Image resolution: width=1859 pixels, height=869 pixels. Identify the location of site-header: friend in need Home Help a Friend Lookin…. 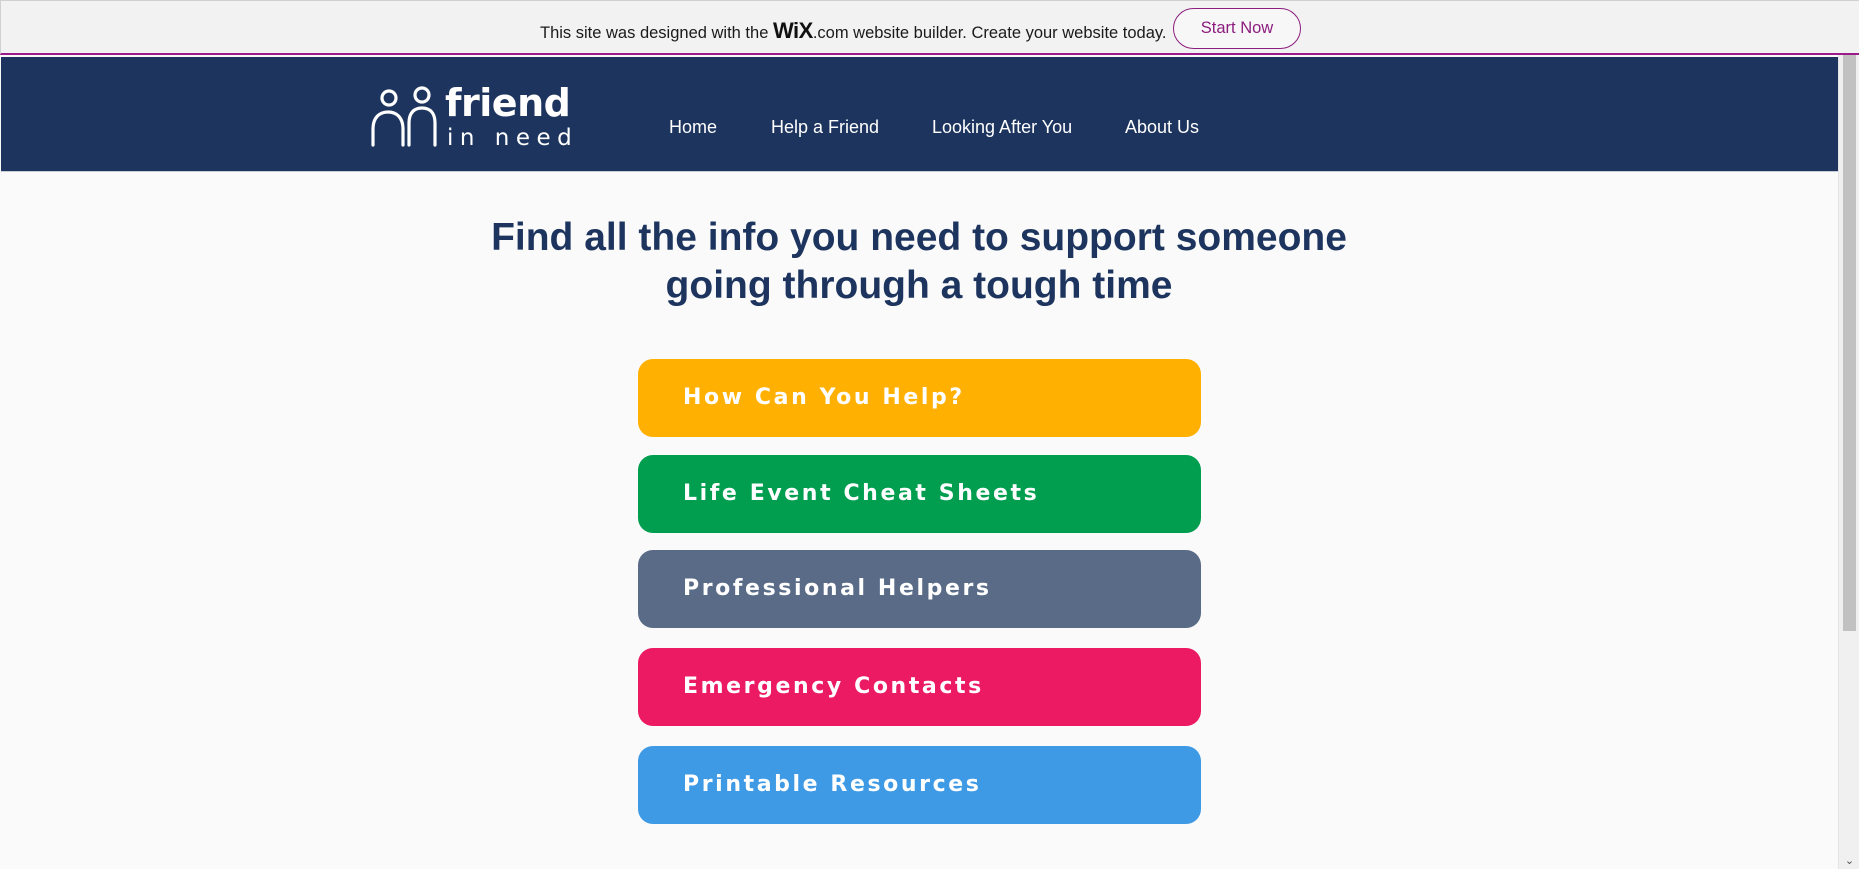
(919, 114).